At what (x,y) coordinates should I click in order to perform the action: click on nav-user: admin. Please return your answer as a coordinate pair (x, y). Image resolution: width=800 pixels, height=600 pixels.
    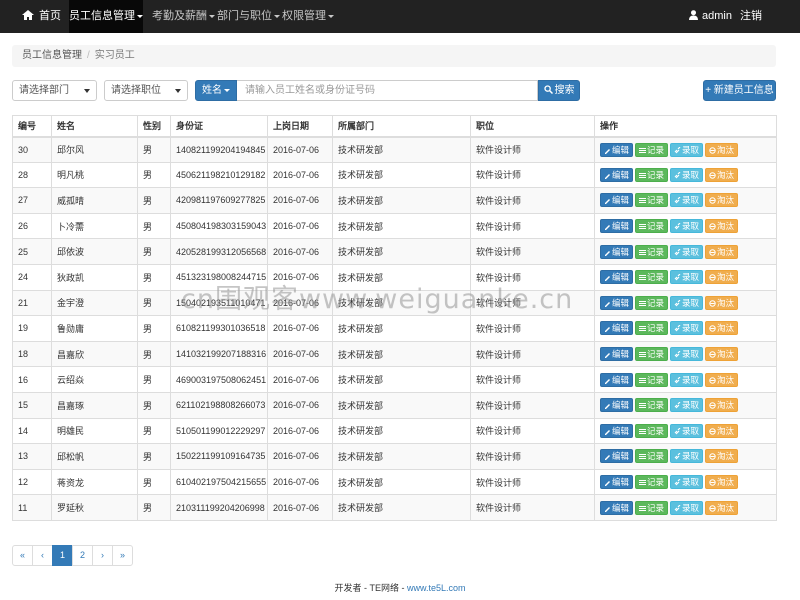
    Looking at the image, I should click on (710, 16).